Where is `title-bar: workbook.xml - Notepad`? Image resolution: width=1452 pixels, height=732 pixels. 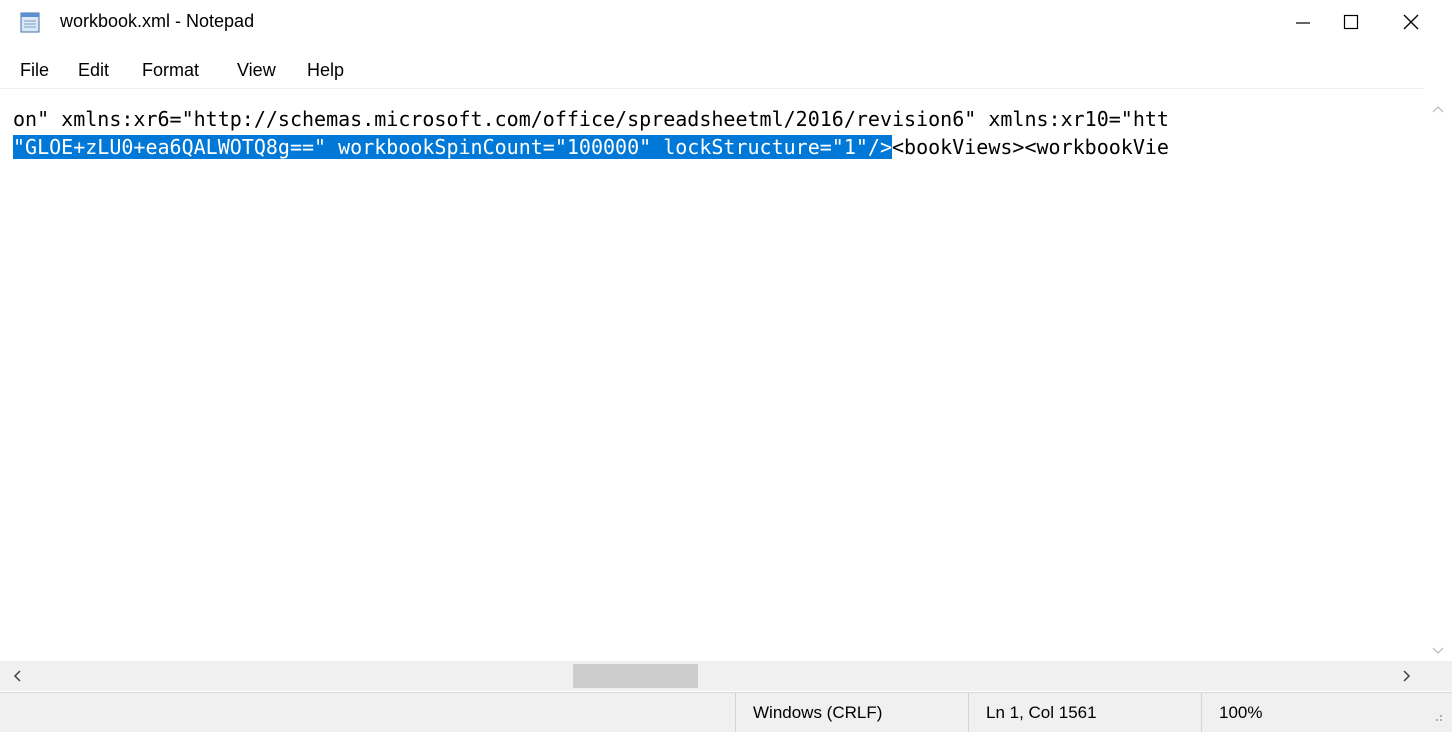
title-bar: workbook.xml - Notepad is located at coordinates (726, 22).